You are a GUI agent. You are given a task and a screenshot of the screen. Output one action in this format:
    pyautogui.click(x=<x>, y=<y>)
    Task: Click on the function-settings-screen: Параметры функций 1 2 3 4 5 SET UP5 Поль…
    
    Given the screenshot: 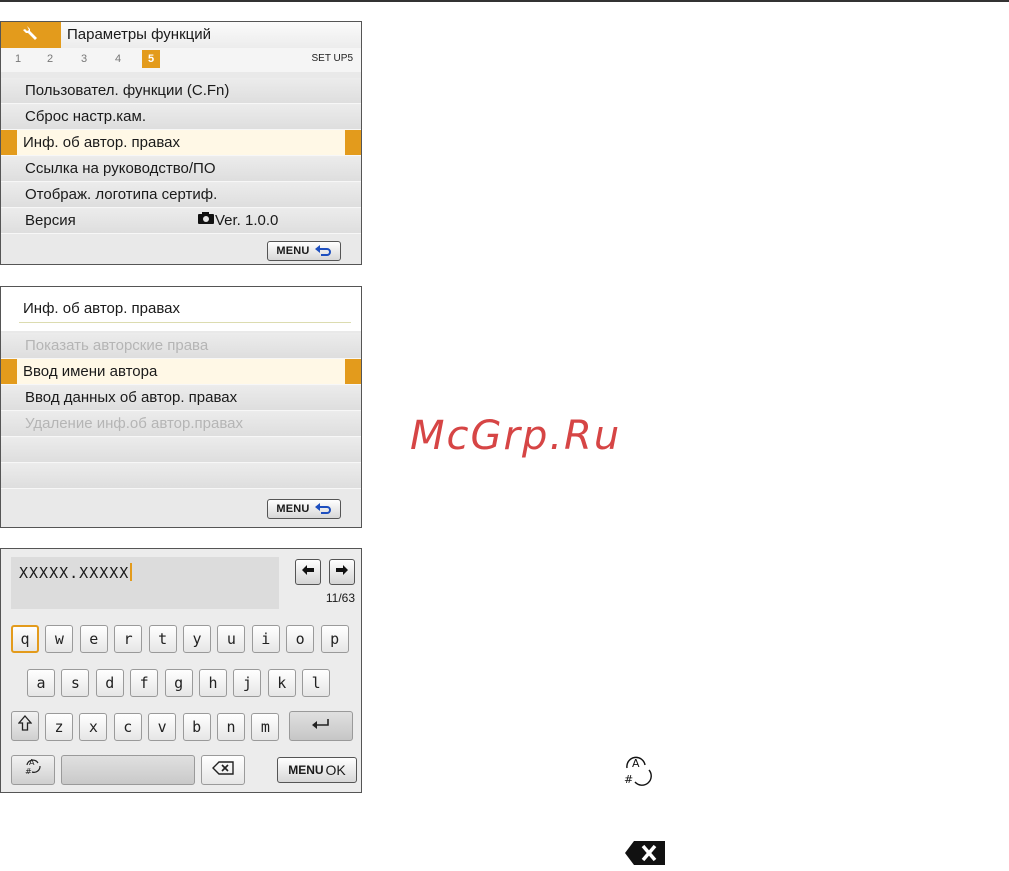 What is the action you would take?
    pyautogui.click(x=181, y=143)
    